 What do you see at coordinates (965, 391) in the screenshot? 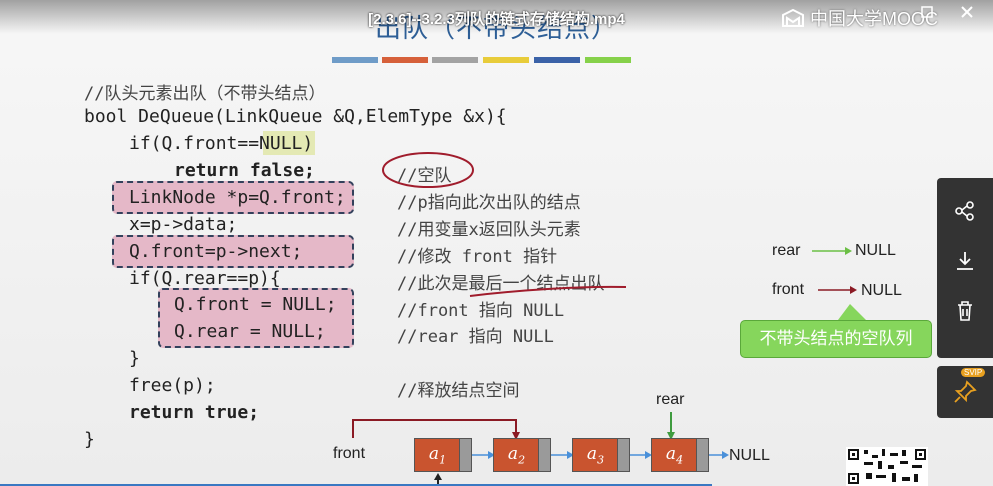
I see `pin-icon` at bounding box center [965, 391].